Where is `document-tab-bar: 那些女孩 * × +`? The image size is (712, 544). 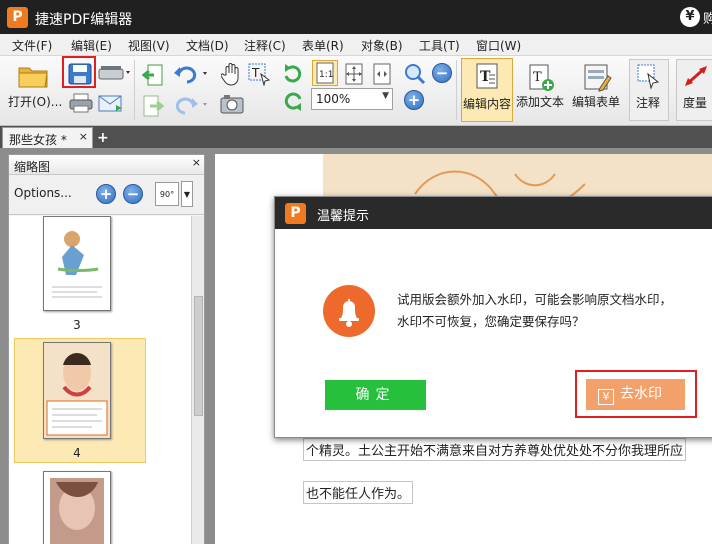
document-tab-bar: 那些女孩 * × + is located at coordinates (356, 137).